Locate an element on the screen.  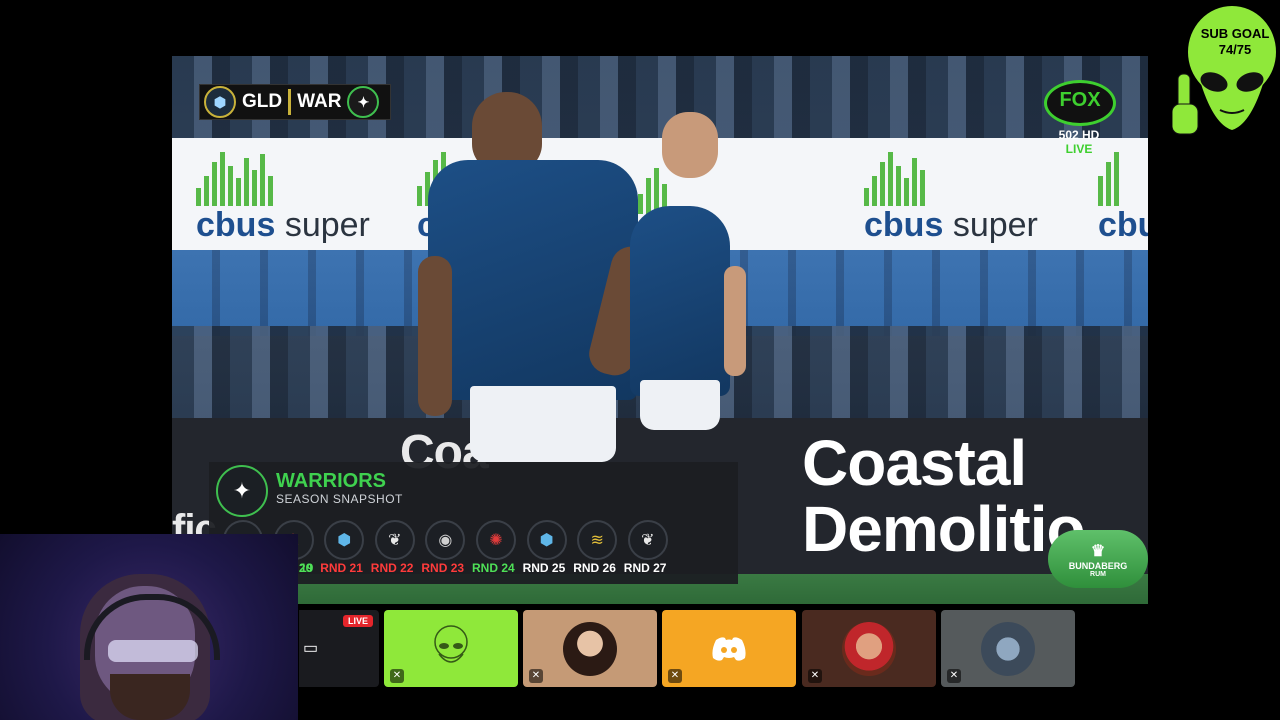
player-2-head is located at coordinates (690, 145).